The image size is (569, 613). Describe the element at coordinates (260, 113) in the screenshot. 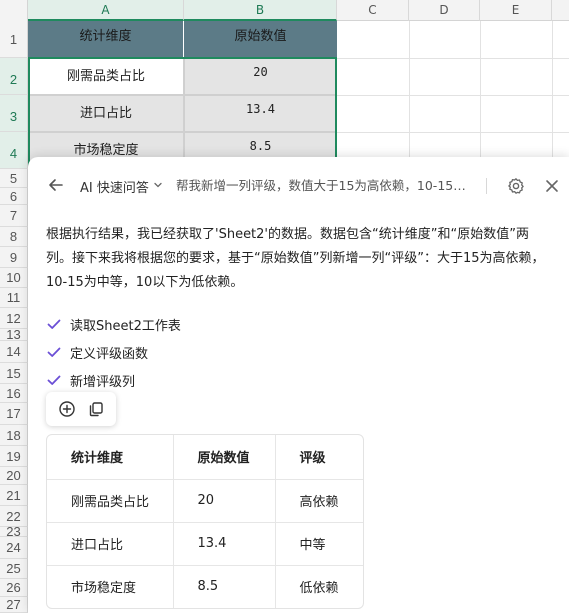

I see `cell-b3: 13.4` at that location.